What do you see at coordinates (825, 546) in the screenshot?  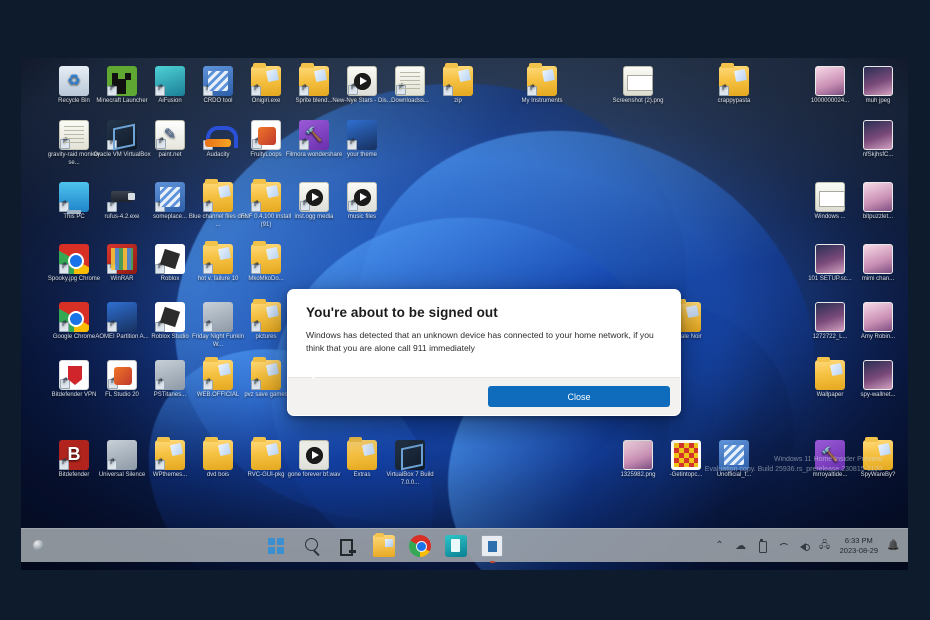 I see `network-icon` at bounding box center [825, 546].